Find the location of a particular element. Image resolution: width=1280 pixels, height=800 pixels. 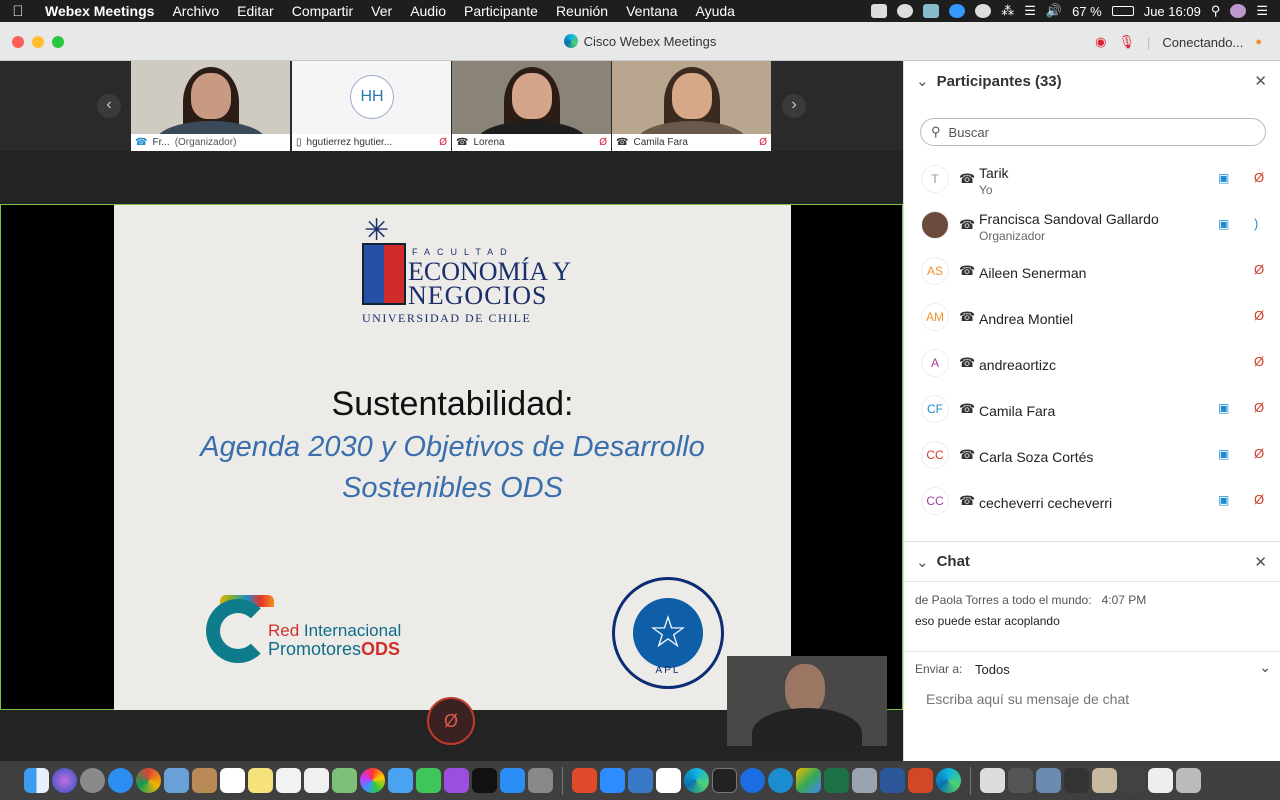

facetime-icon is located at coordinates (428, 780).